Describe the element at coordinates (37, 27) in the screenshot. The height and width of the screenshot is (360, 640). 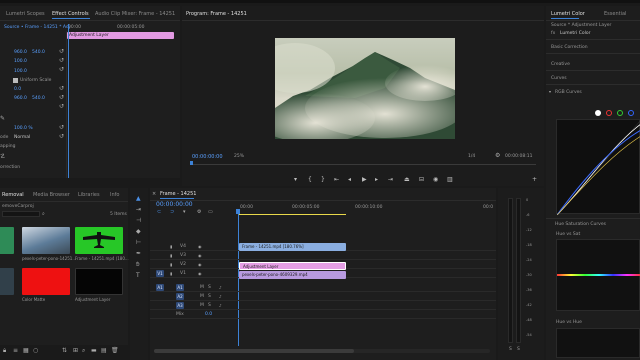
I see `source-selector: Source • Frame - 14251 * Adj` at that location.